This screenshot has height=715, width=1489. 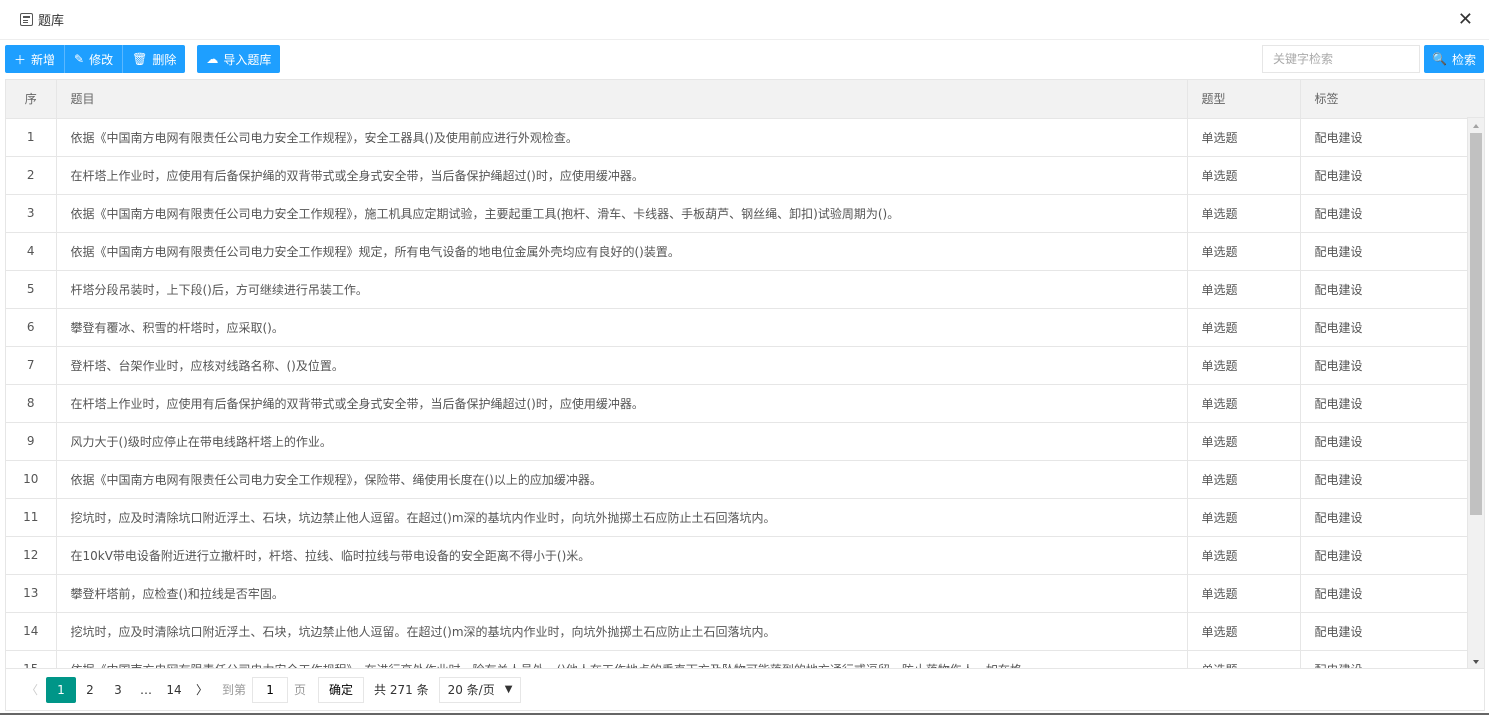 What do you see at coordinates (622, 593) in the screenshot?
I see `row-question: 攀登杆塔前，应检查()和拉线是否牢固。` at bounding box center [622, 593].